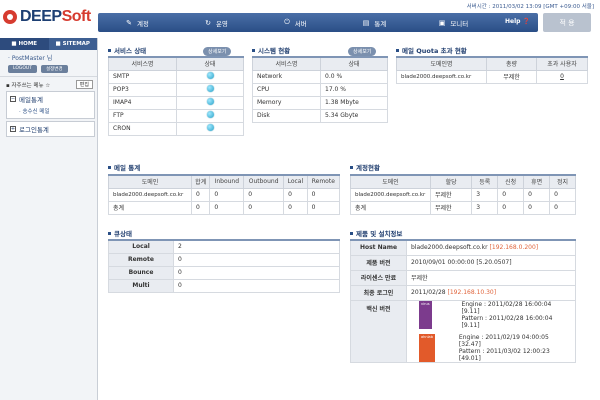 This screenshot has height=400, width=600. I want to click on menu-head-mail-stats: − 메일통계, so click(50, 99).